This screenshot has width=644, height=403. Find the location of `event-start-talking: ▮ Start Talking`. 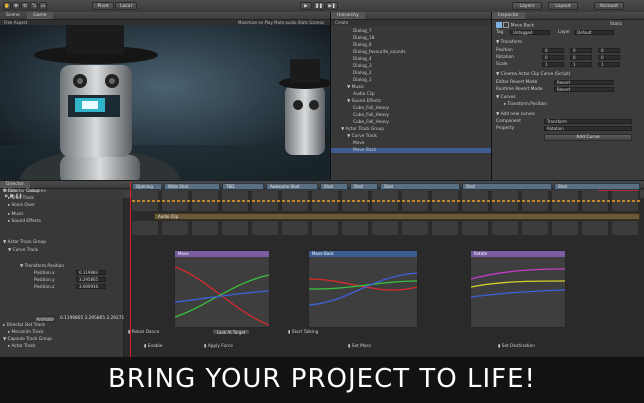

event-start-talking: ▮ Start Talking is located at coordinates (303, 332).